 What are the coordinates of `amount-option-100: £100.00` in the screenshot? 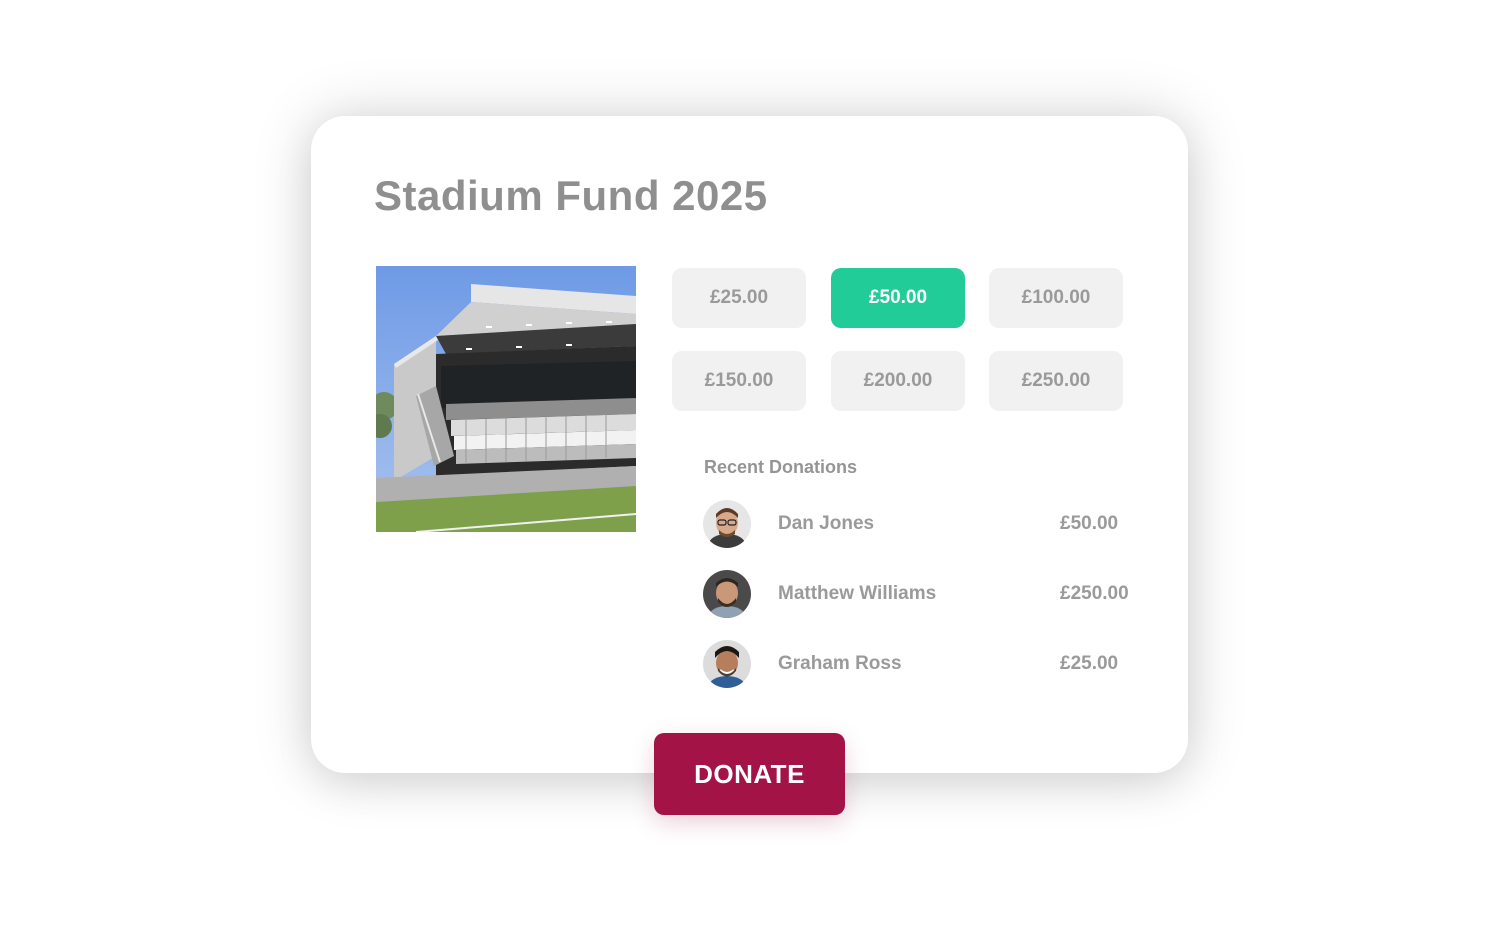 It's located at (1056, 298).